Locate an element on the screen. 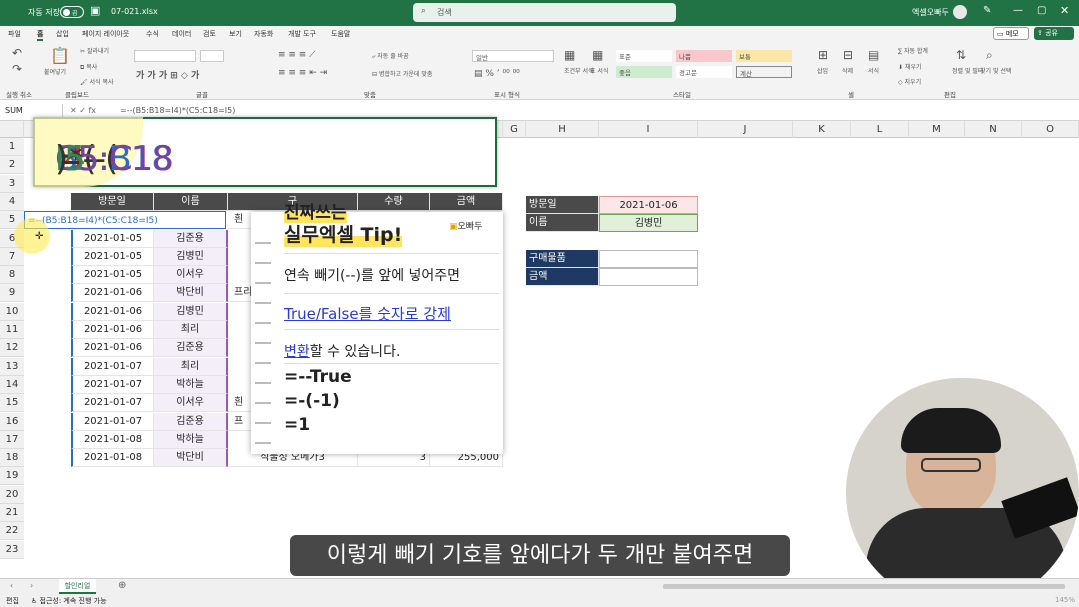 The height and width of the screenshot is (607, 1079). fill-button: ⬇ 채우기 is located at coordinates (910, 66).